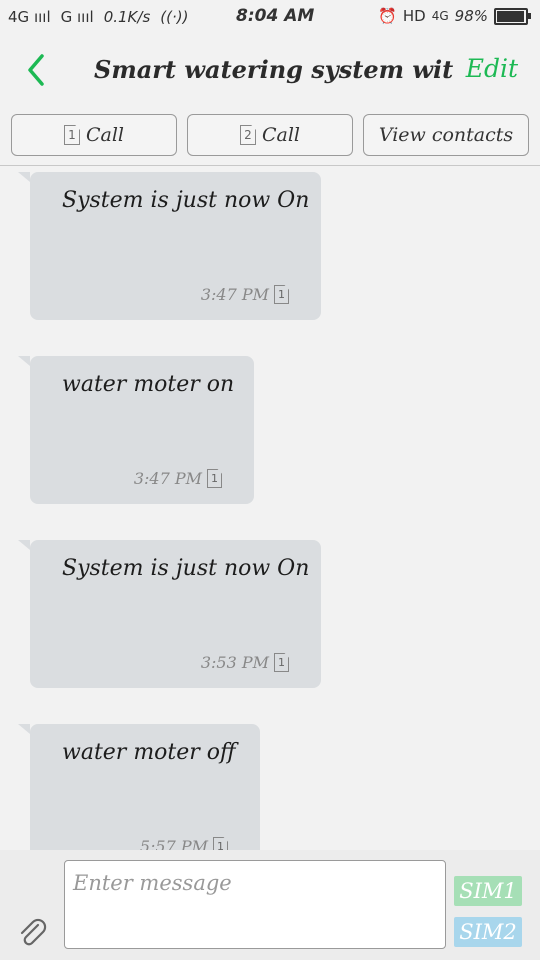 The image size is (540, 960). I want to click on chevron-left-icon, so click(36, 70).